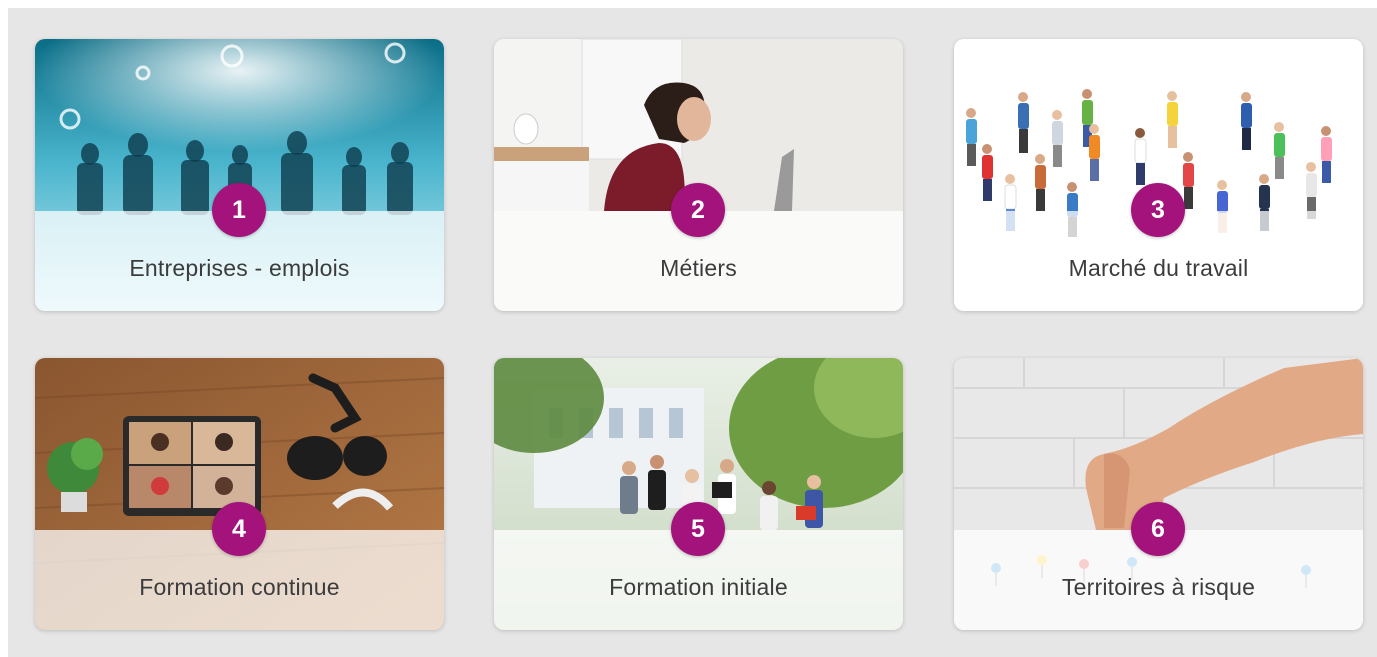 The height and width of the screenshot is (657, 1377). I want to click on number-badge: 3, so click(1158, 210).